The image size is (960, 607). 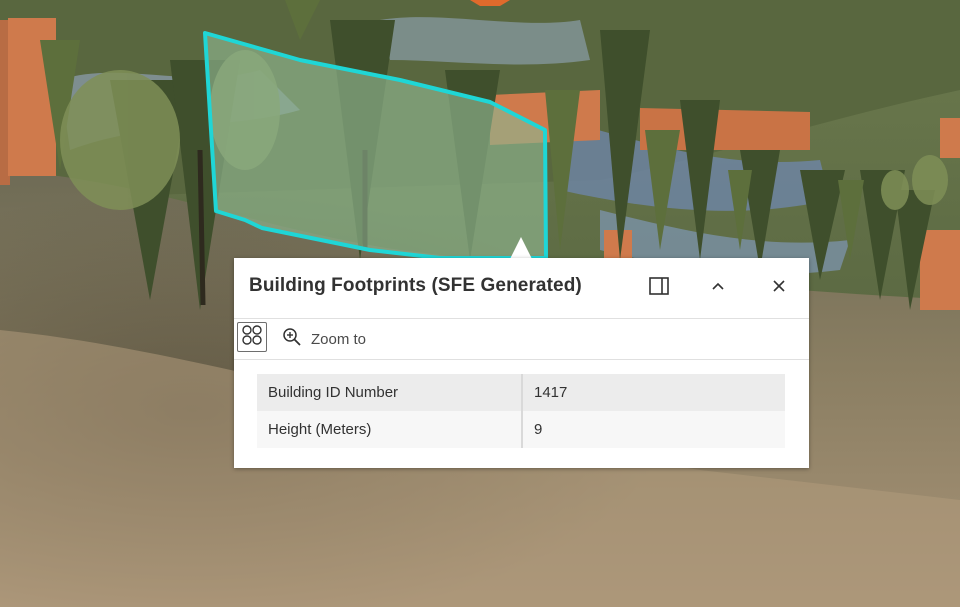 I want to click on popup-title: Building Footprints (SFE Generated), so click(x=415, y=285).